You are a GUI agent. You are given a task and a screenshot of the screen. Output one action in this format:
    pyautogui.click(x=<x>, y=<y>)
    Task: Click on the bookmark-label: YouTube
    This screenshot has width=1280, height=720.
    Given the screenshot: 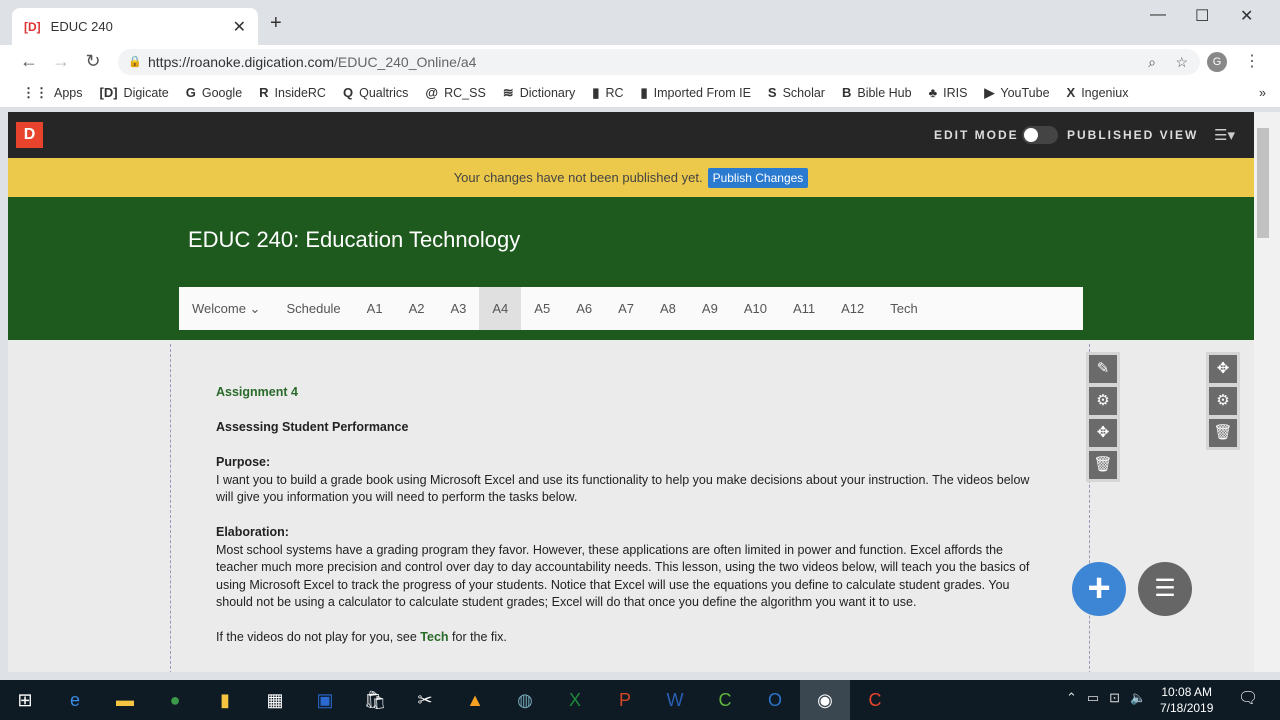 What is the action you would take?
    pyautogui.click(x=1025, y=92)
    